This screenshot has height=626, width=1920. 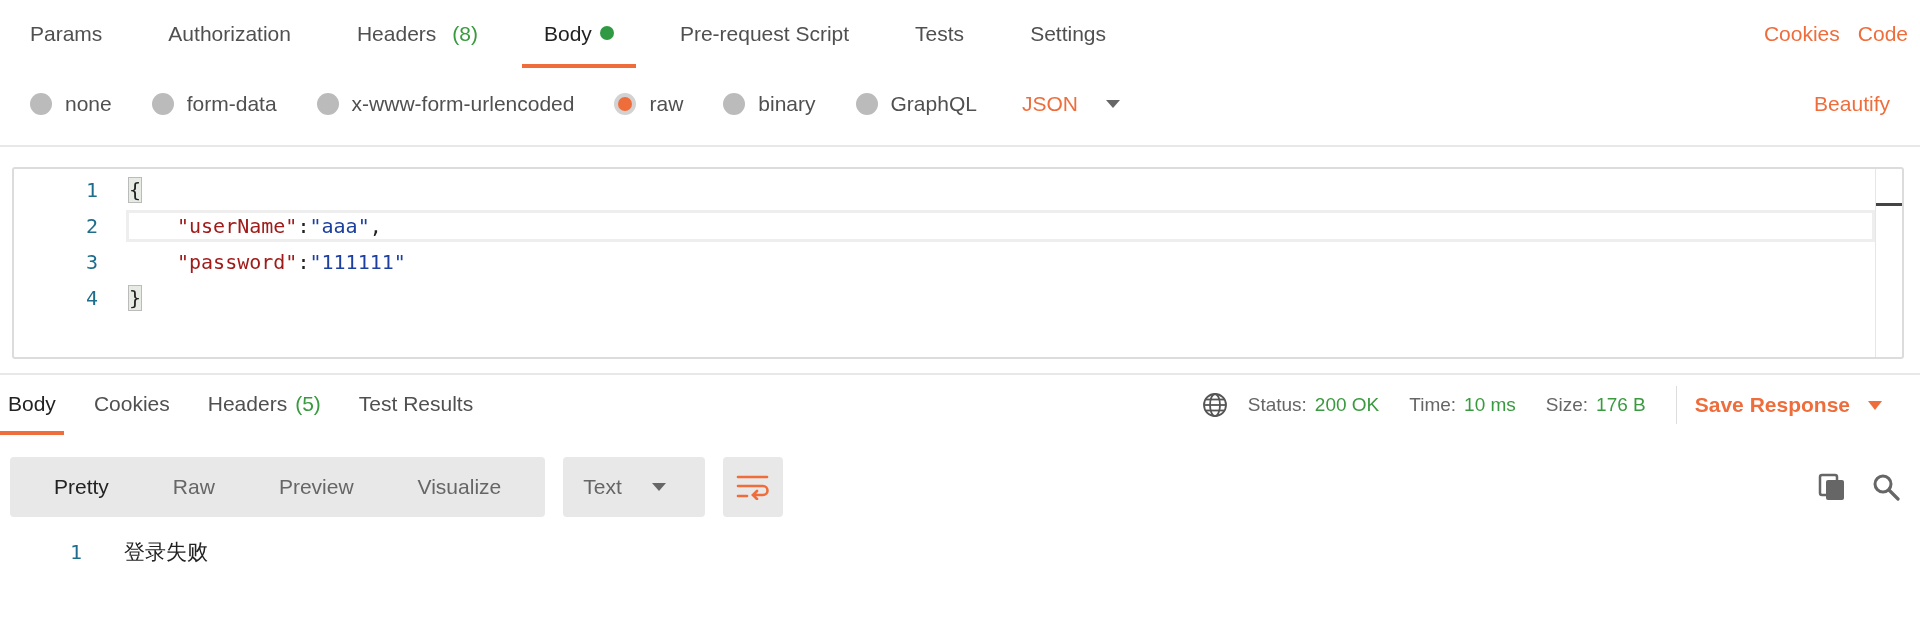 What do you see at coordinates (291, 262) in the screenshot?
I see `code-line: "password":"111111"` at bounding box center [291, 262].